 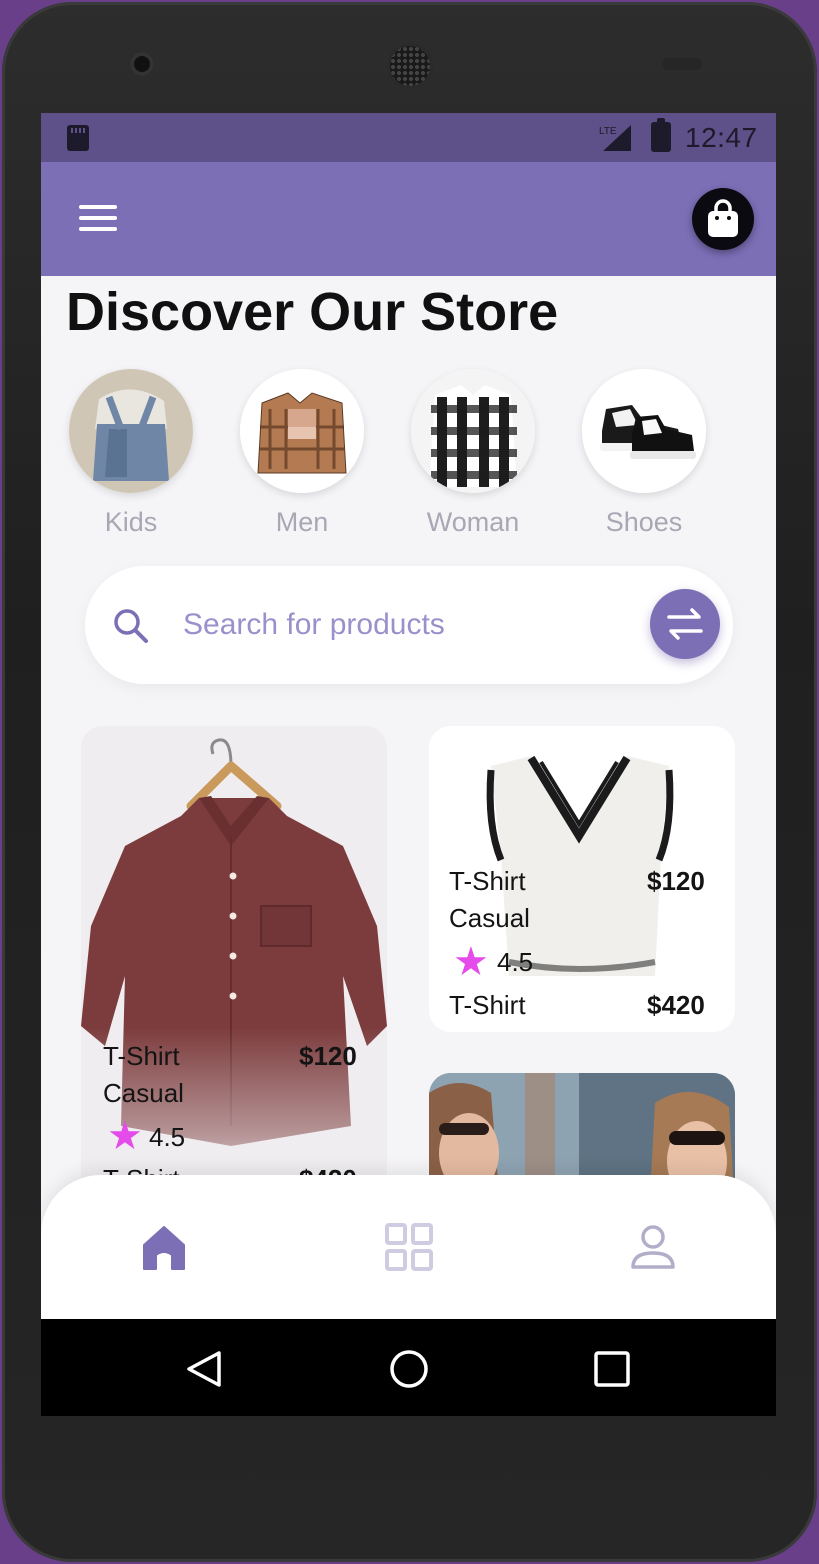 What do you see at coordinates (410, 66) in the screenshot?
I see `earpiece-speaker` at bounding box center [410, 66].